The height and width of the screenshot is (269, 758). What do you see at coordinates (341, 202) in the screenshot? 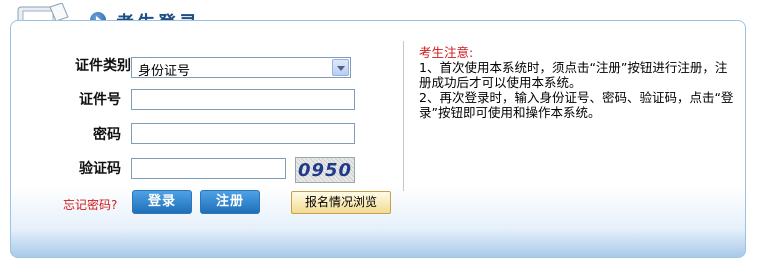
I see `browse-registration-button: 报名情况浏览` at bounding box center [341, 202].